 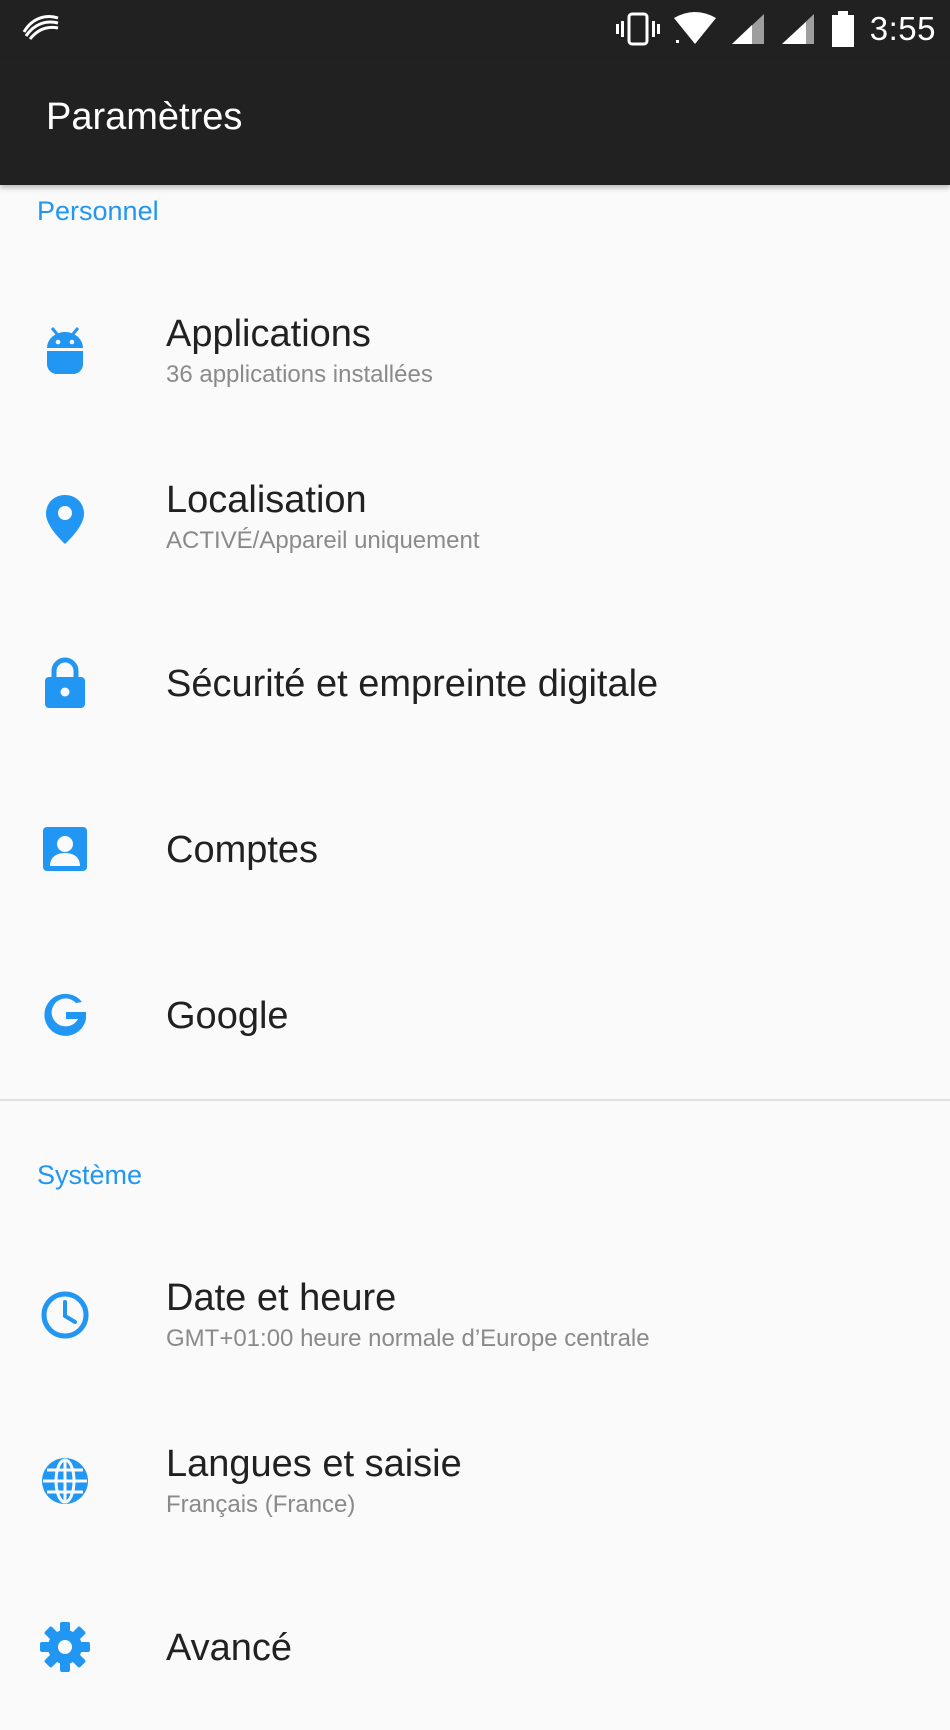 What do you see at coordinates (412, 684) in the screenshot?
I see `item-title: Sécurité et empreinte digitale` at bounding box center [412, 684].